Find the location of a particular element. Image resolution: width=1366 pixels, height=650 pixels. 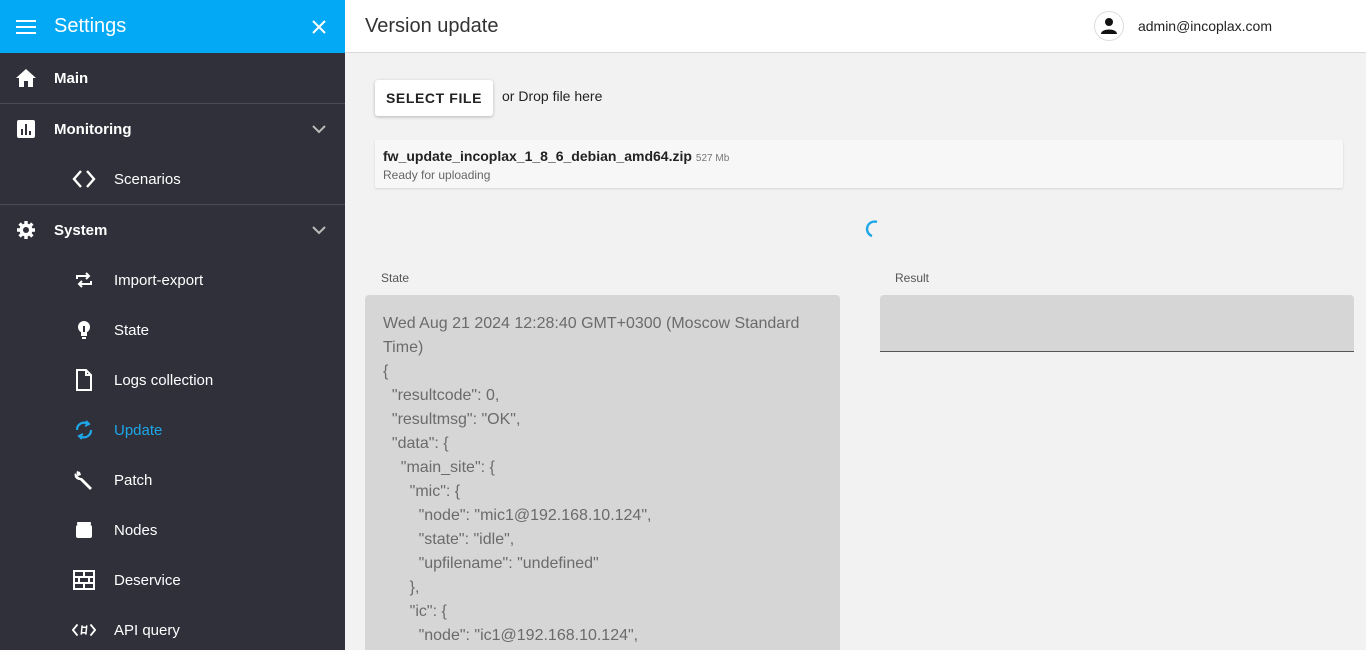

sidebar-item-deservice: Deservice is located at coordinates (172, 580).